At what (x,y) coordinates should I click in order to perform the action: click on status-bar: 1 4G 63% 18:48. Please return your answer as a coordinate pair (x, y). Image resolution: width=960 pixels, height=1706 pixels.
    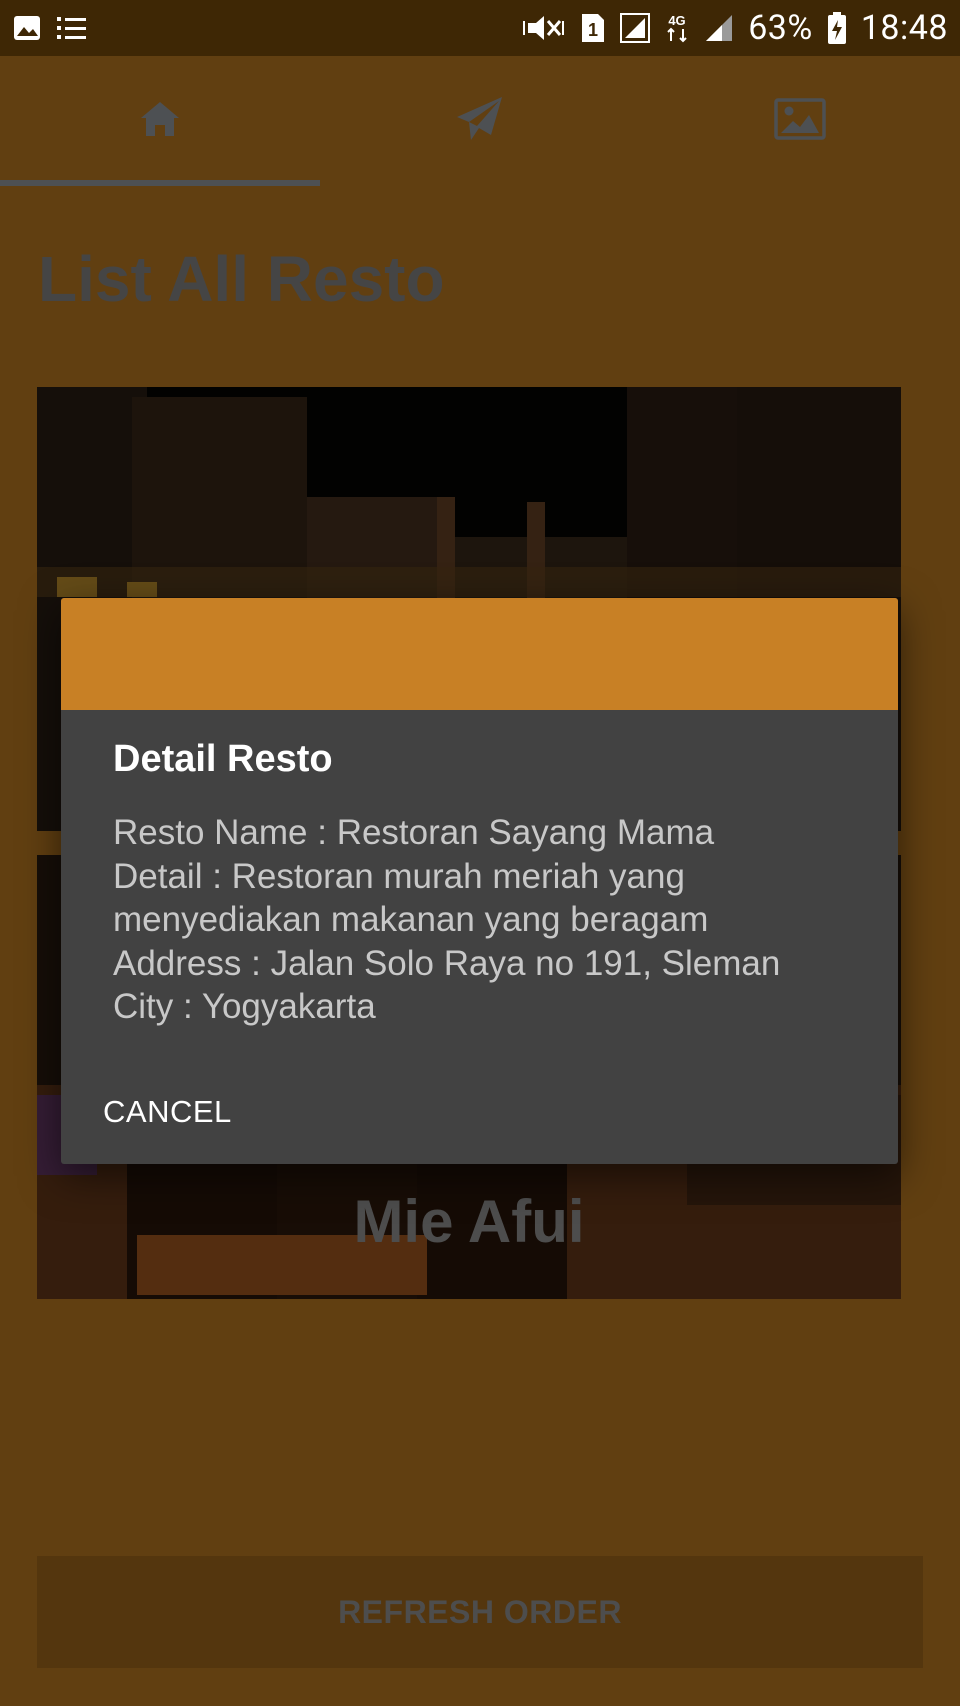
    Looking at the image, I should click on (480, 28).